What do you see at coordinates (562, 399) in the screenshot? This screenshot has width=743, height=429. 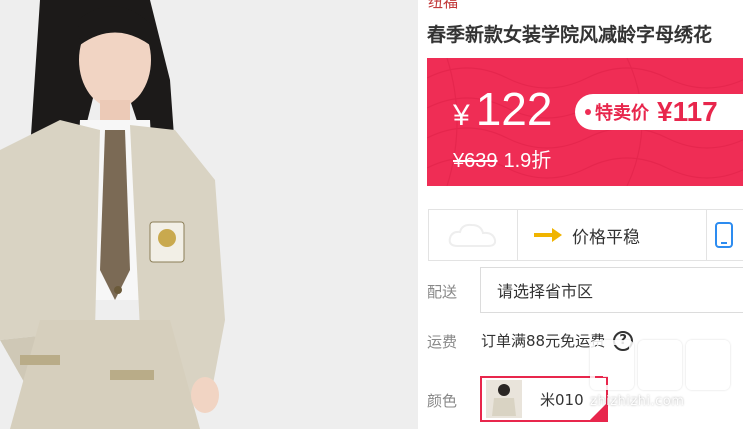 I see `color-option-name: 米010` at bounding box center [562, 399].